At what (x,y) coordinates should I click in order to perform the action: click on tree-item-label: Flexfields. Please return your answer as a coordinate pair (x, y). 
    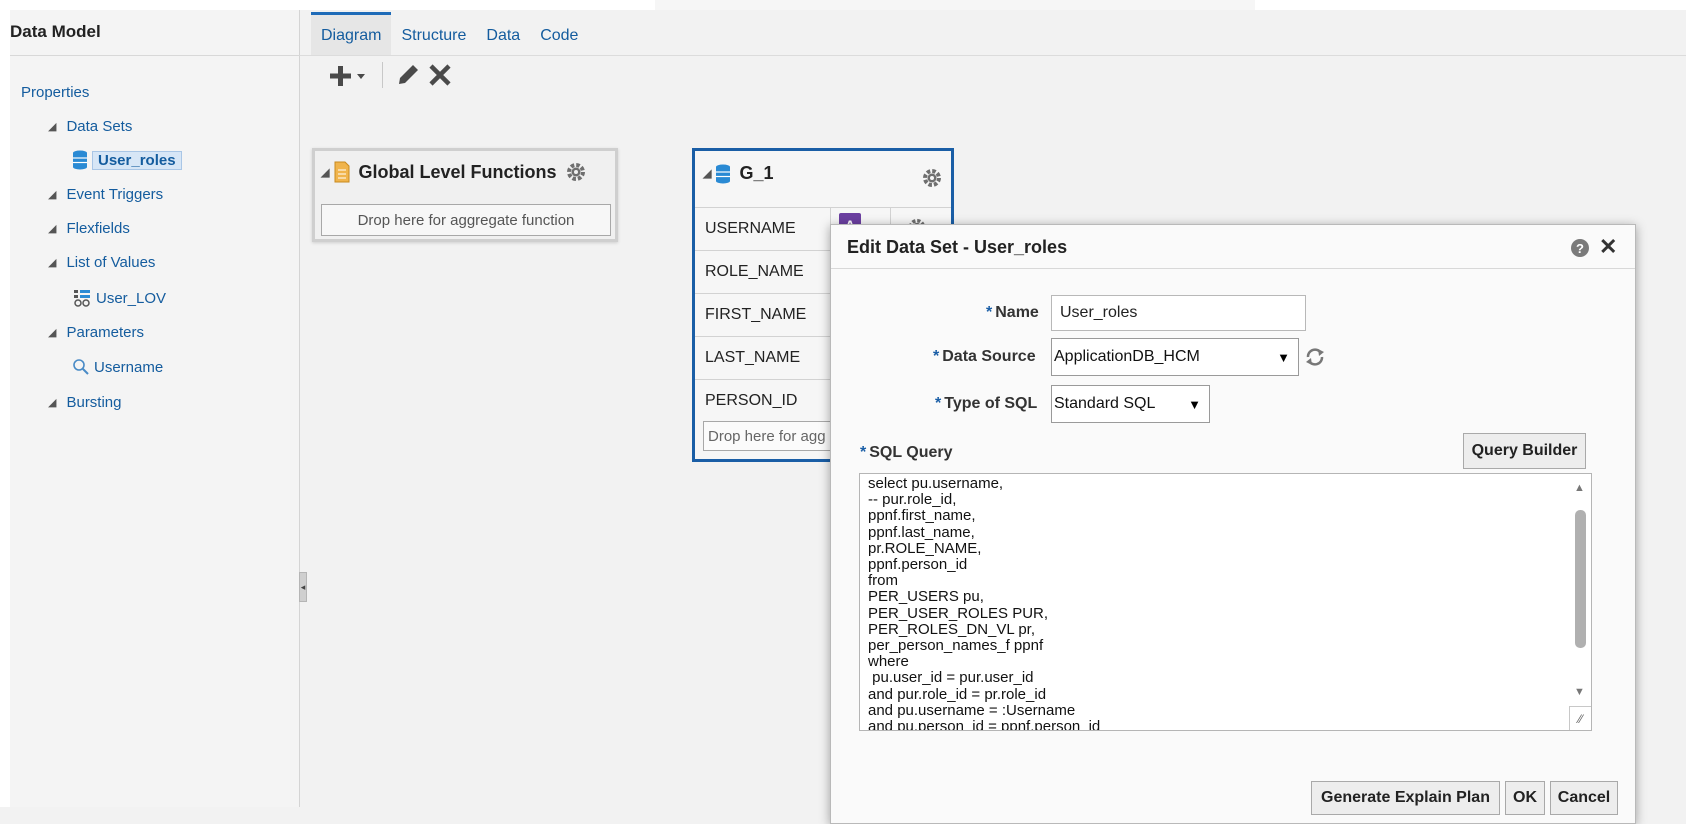
    Looking at the image, I should click on (98, 228).